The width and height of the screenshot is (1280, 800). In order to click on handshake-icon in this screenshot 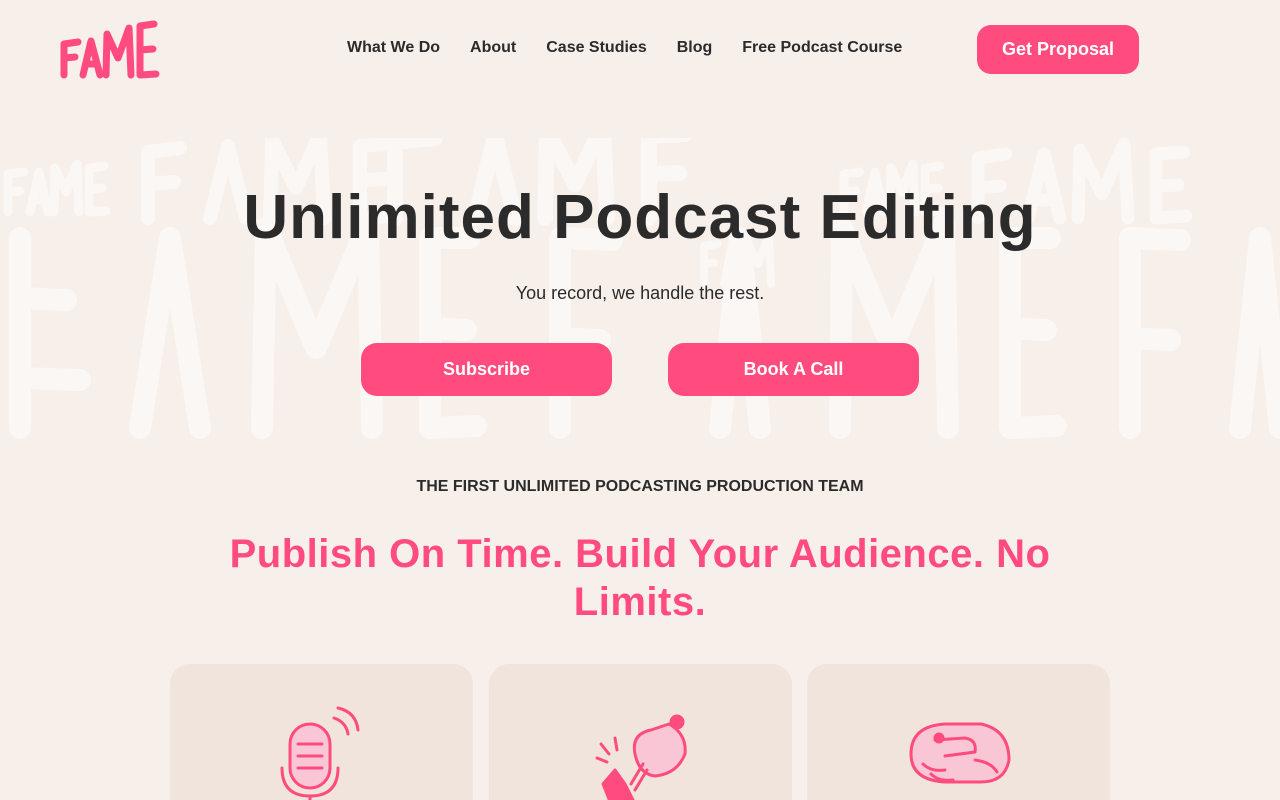, I will do `click(960, 753)`.